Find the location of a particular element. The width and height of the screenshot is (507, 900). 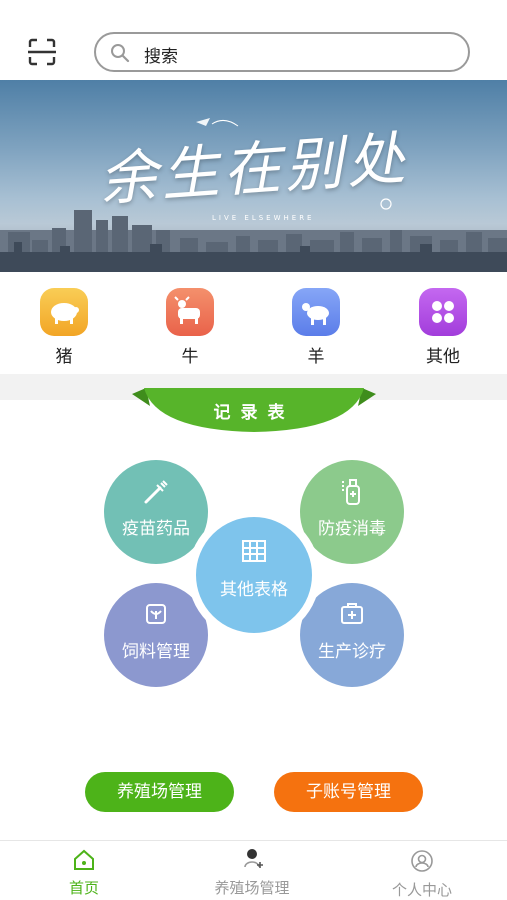

nav-label: 首页 is located at coordinates (83, 888).